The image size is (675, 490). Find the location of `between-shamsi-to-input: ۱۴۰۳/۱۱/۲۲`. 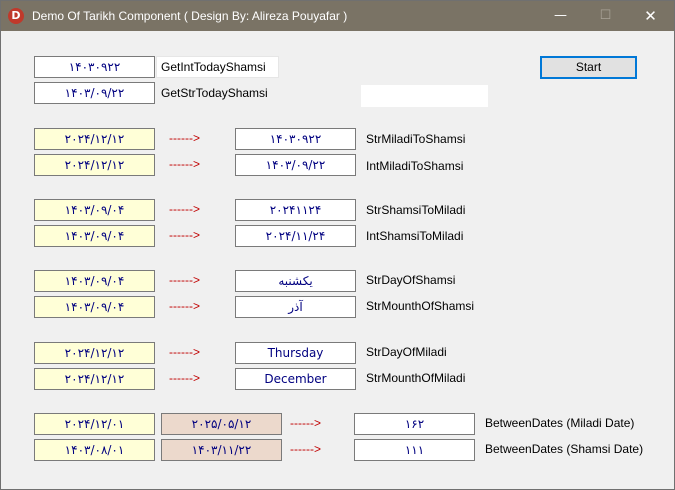

between-shamsi-to-input: ۱۴۰۳/۱۱/۲۲ is located at coordinates (221, 450).